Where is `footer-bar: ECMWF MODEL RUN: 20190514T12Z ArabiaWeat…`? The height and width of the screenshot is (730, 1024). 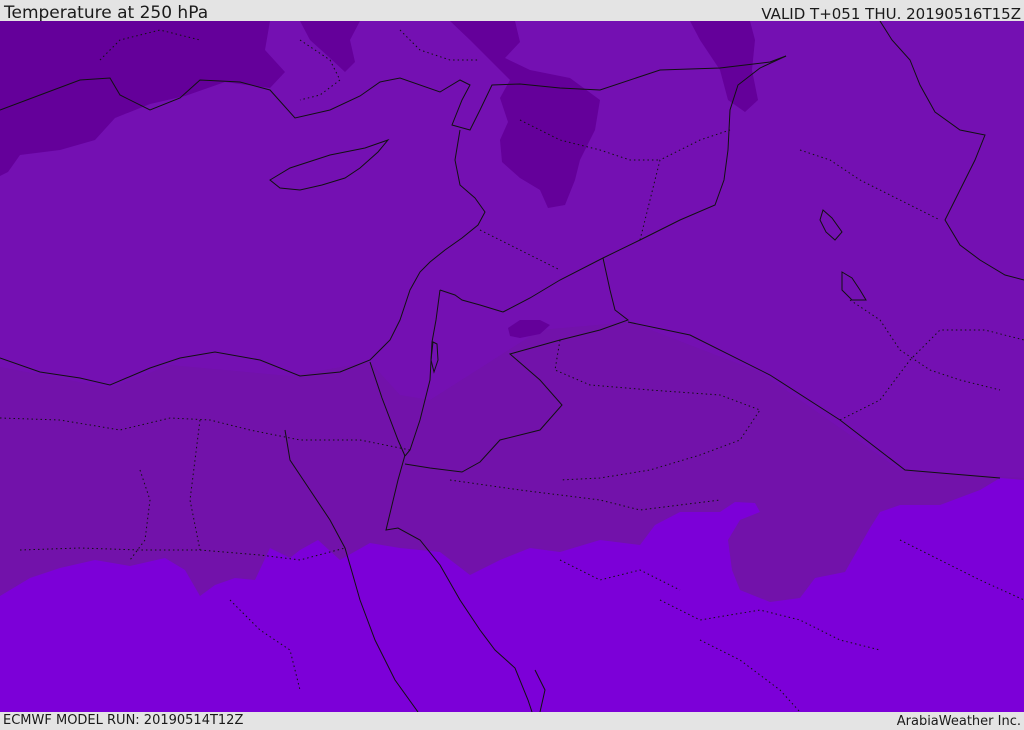
footer-bar: ECMWF MODEL RUN: 20190514T12Z ArabiaWeat… is located at coordinates (512, 720).